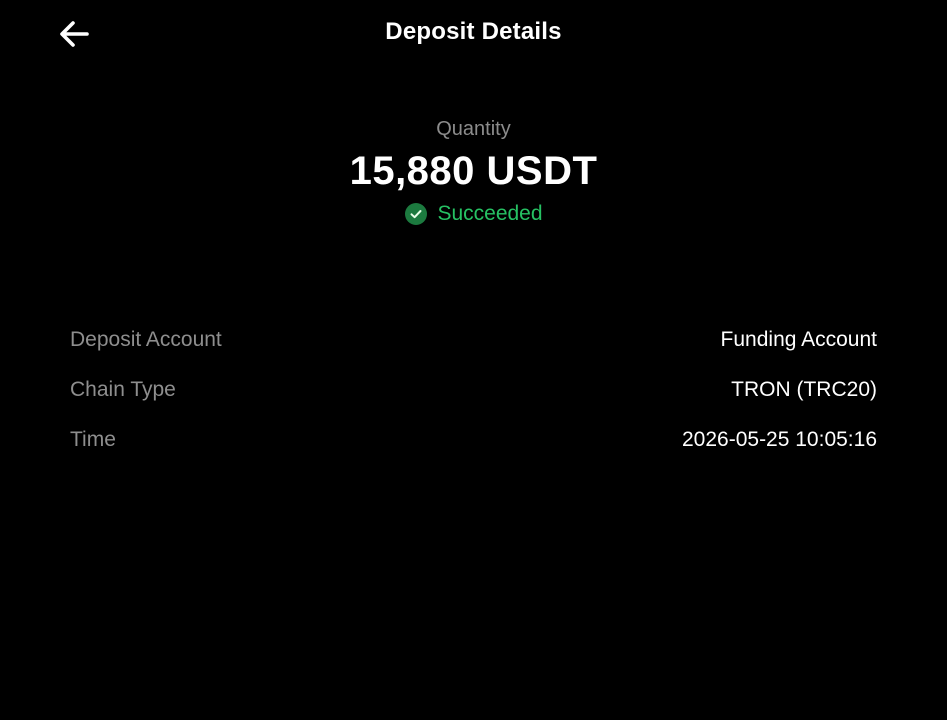  I want to click on detail-label: Time, so click(93, 439).